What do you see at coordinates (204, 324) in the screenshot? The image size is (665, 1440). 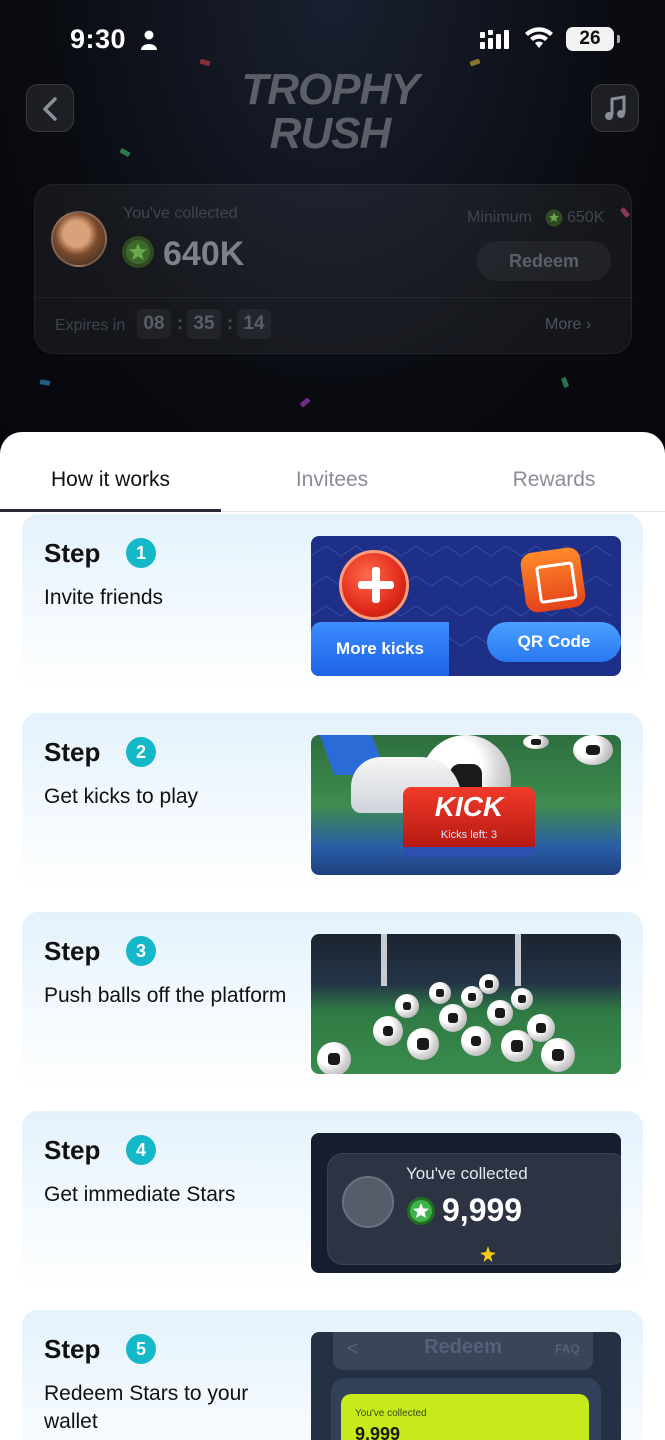 I see `timer-minutes: 35` at bounding box center [204, 324].